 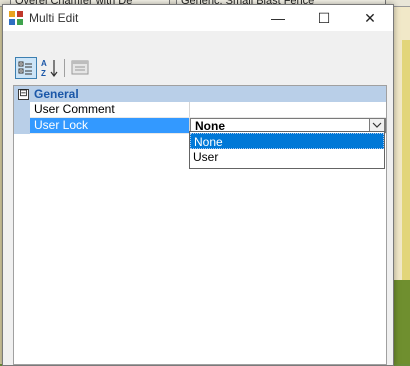 What do you see at coordinates (23, 94) in the screenshot?
I see `collapse-icon: ⊟` at bounding box center [23, 94].